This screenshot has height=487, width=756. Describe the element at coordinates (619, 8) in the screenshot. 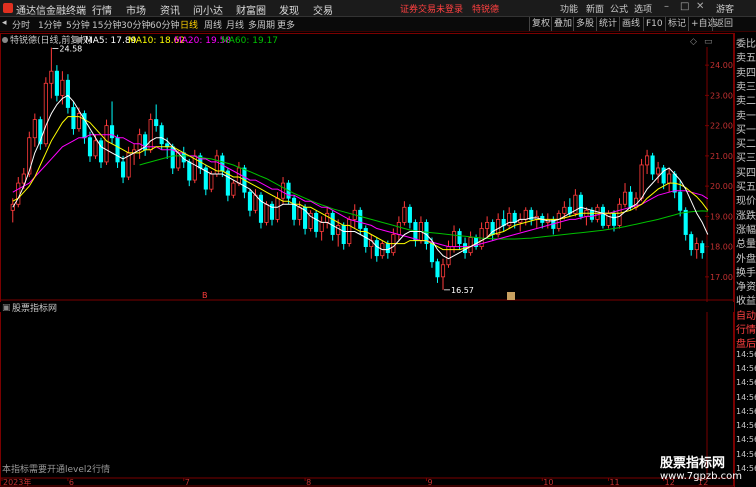

I see `menu-item-formula: 公式` at that location.